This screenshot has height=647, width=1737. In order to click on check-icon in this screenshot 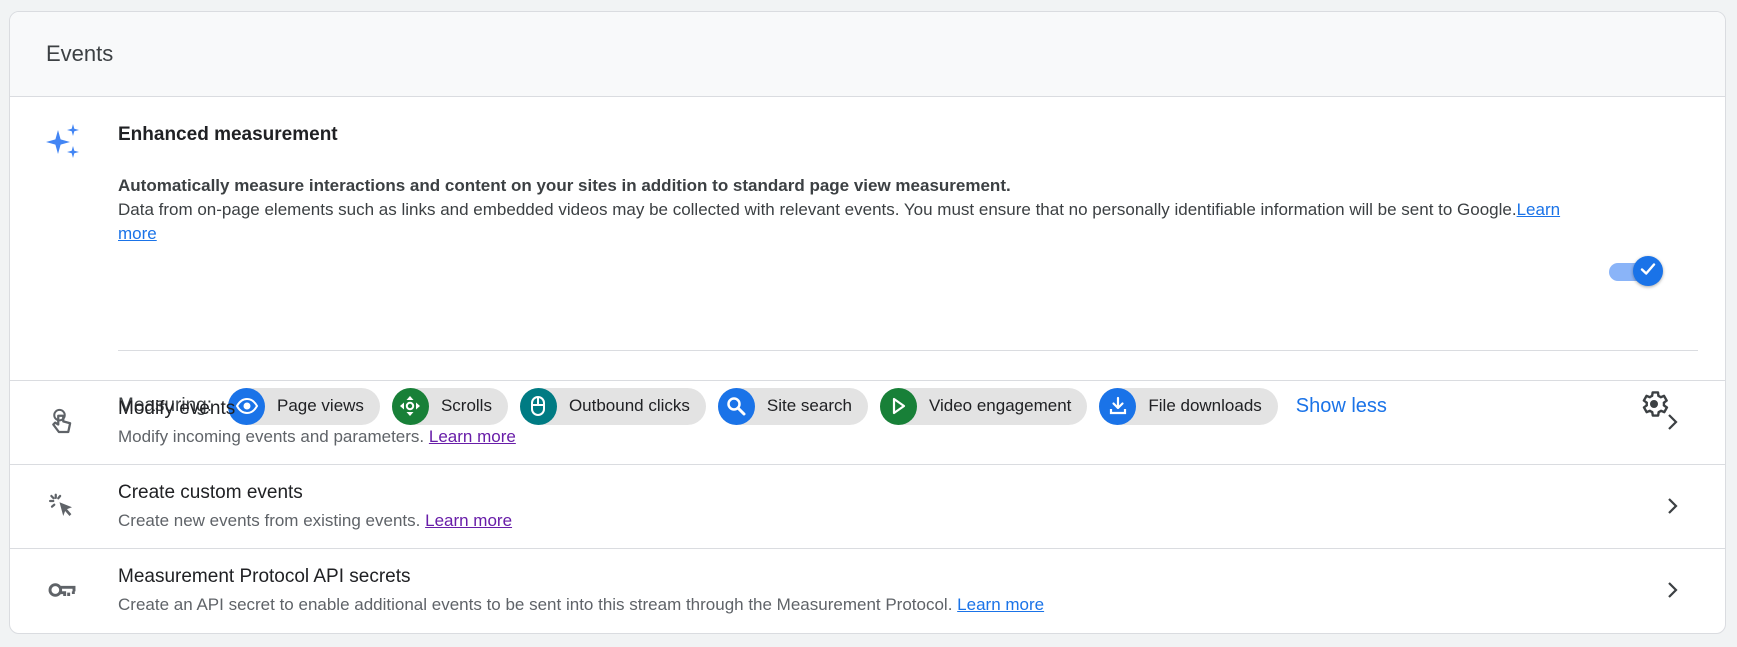, I will do `click(1648, 271)`.